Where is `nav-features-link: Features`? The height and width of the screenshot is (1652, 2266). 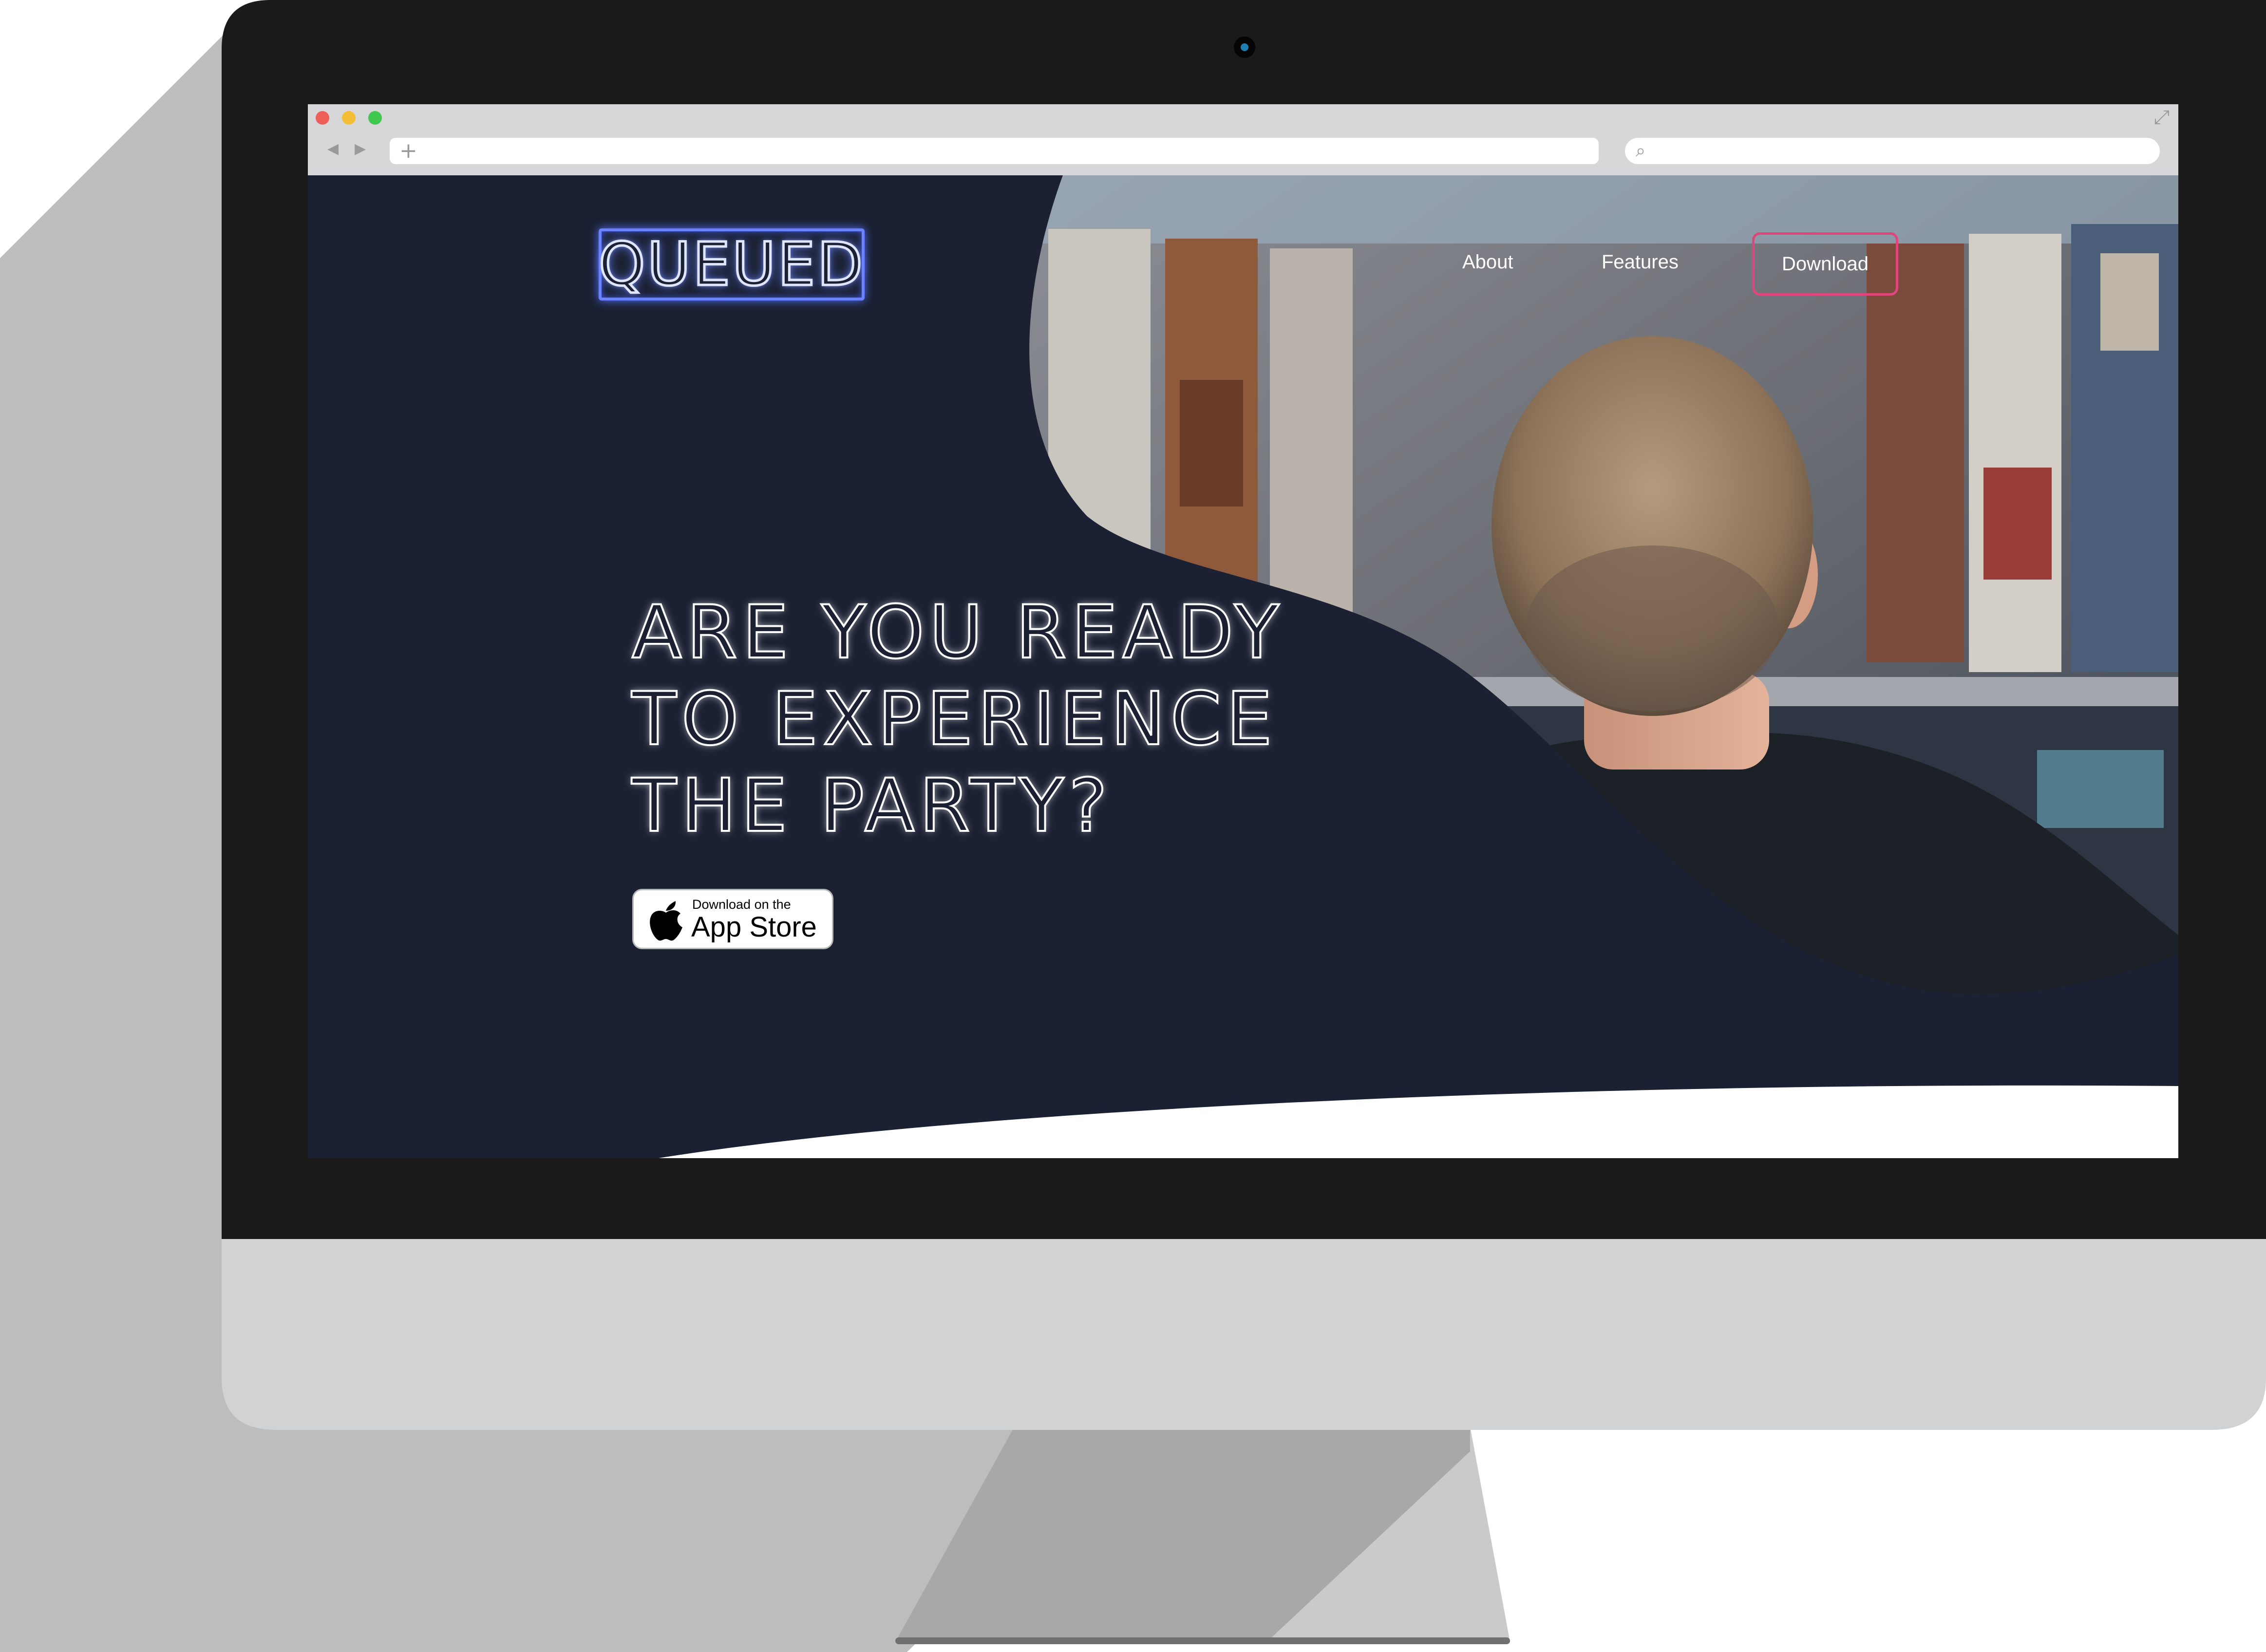 nav-features-link: Features is located at coordinates (1640, 262).